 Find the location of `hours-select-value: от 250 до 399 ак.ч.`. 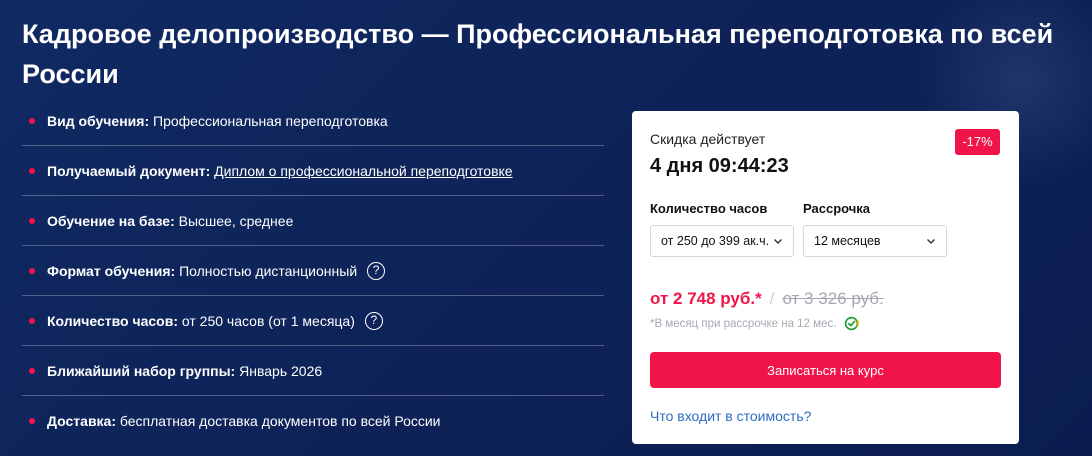

hours-select-value: от 250 до 399 ак.ч. is located at coordinates (715, 241).